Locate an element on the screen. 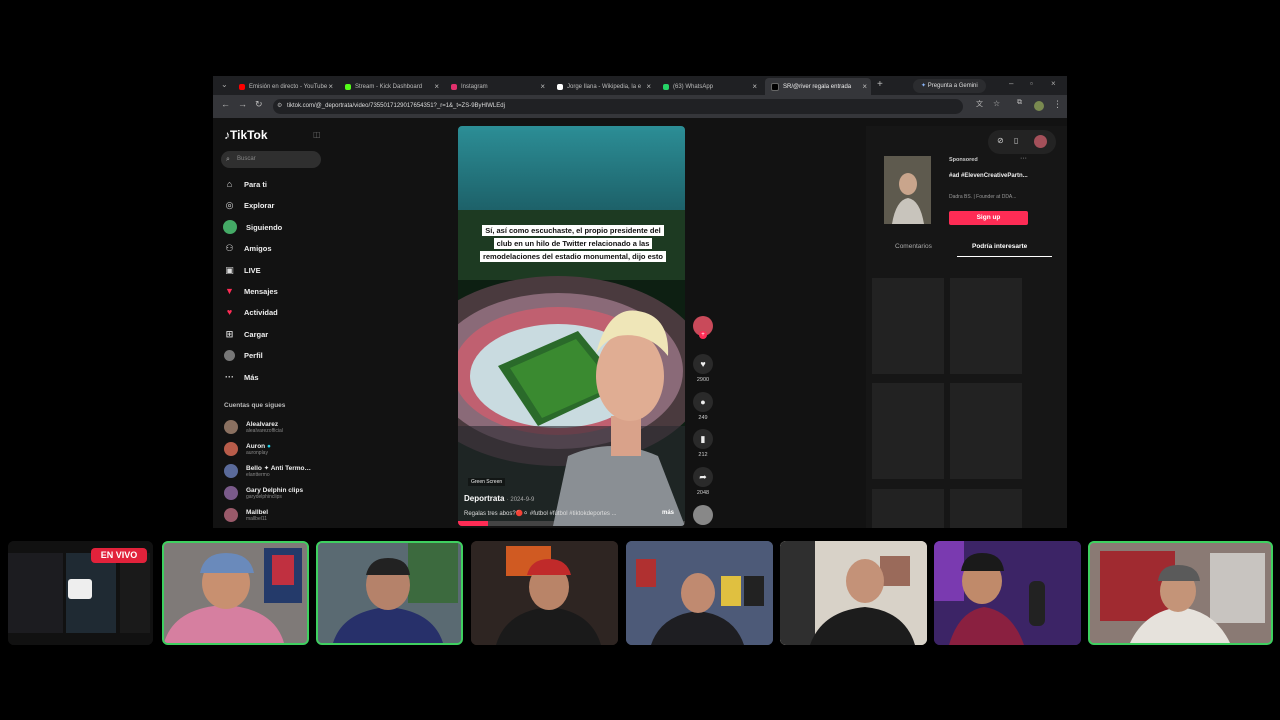  nav-siguiendo: Siguiendo is located at coordinates (252, 227).